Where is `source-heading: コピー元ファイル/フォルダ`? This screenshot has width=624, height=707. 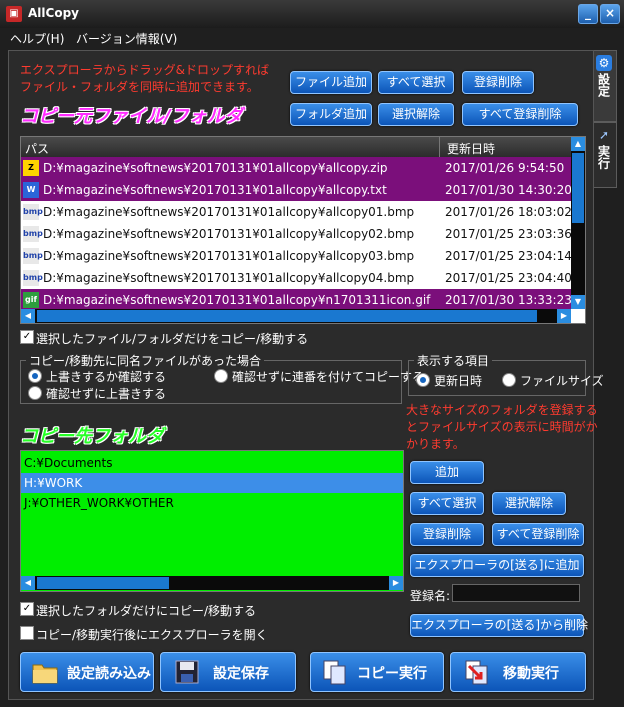 source-heading: コピー元ファイル/フォルダ is located at coordinates (131, 116).